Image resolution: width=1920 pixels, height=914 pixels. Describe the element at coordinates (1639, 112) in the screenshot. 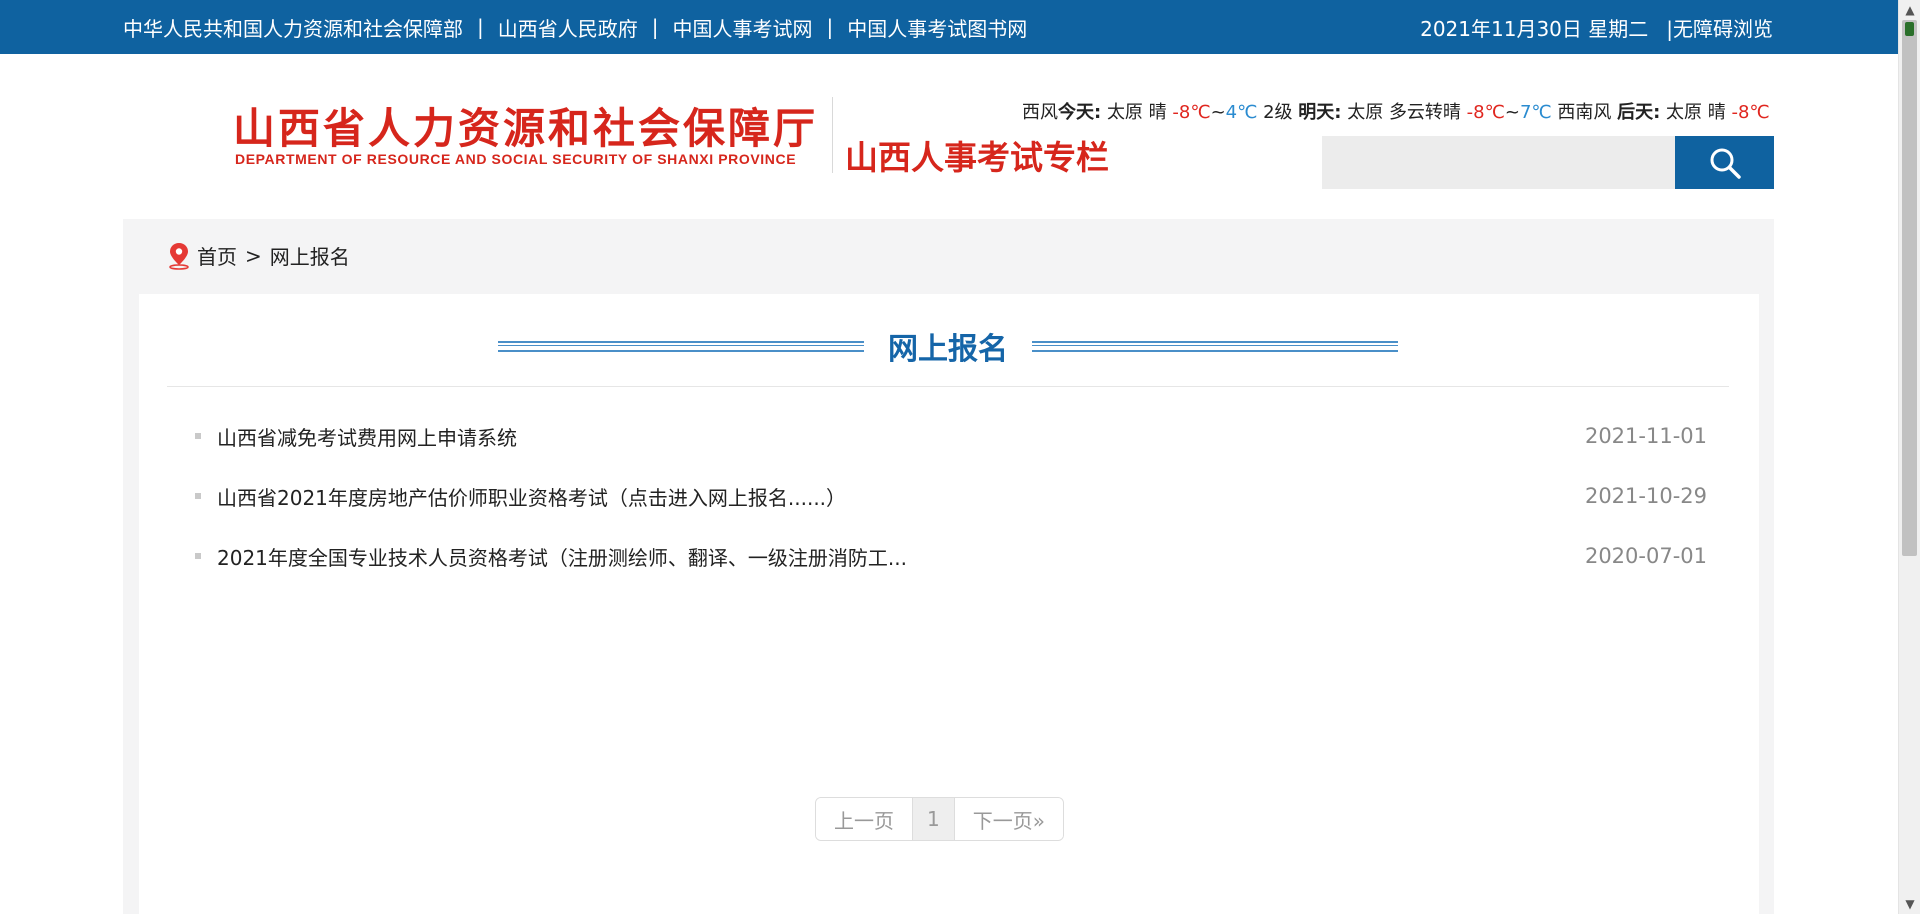

I see `weather-after-label: 后天:` at that location.